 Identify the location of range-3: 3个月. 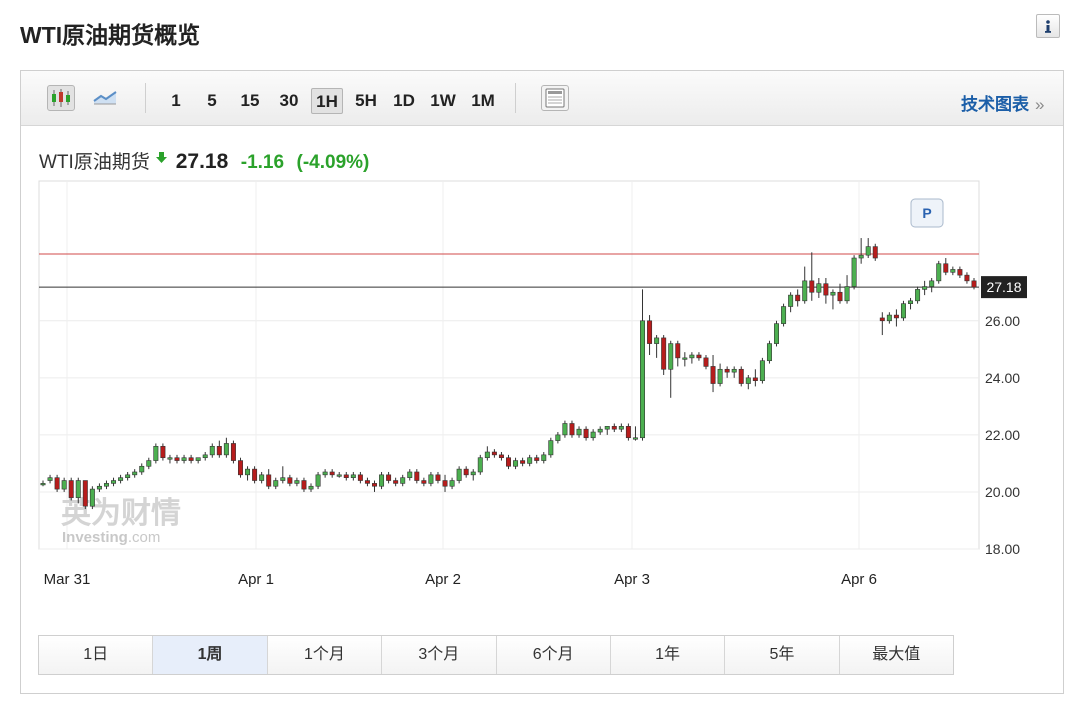
(439, 655).